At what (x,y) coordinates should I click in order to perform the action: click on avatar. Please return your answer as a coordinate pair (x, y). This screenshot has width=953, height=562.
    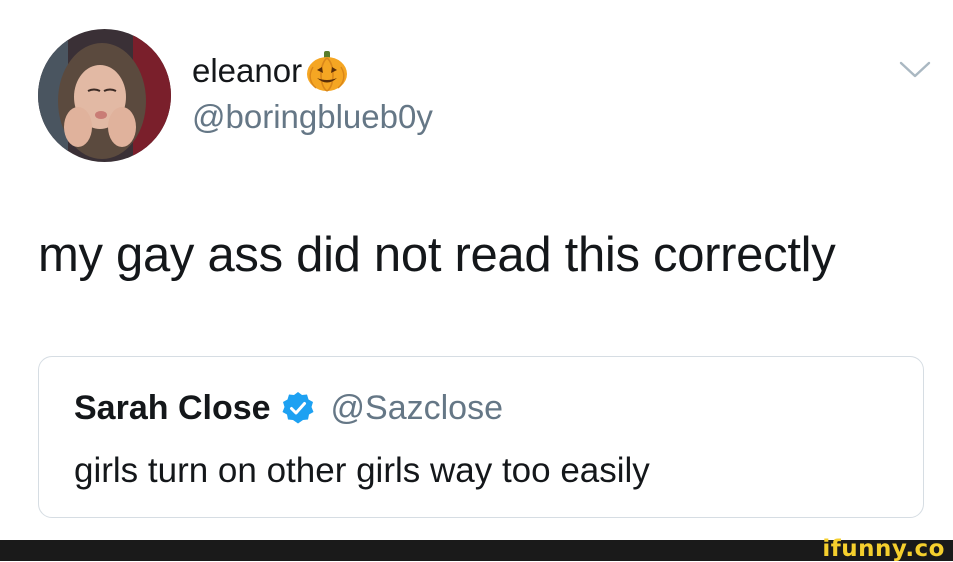
    Looking at the image, I should click on (104, 95).